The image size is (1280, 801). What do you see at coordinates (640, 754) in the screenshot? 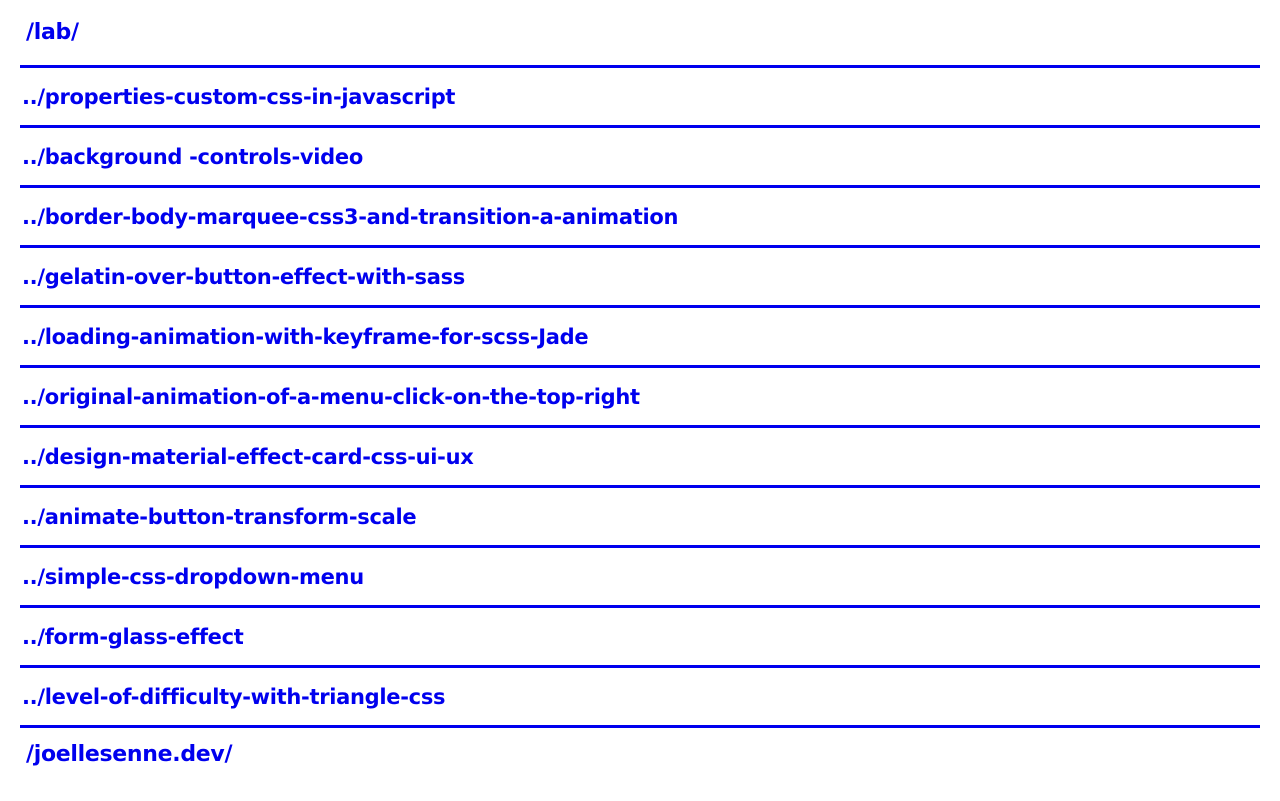
I see `footer: /joellesenne.dev/` at bounding box center [640, 754].